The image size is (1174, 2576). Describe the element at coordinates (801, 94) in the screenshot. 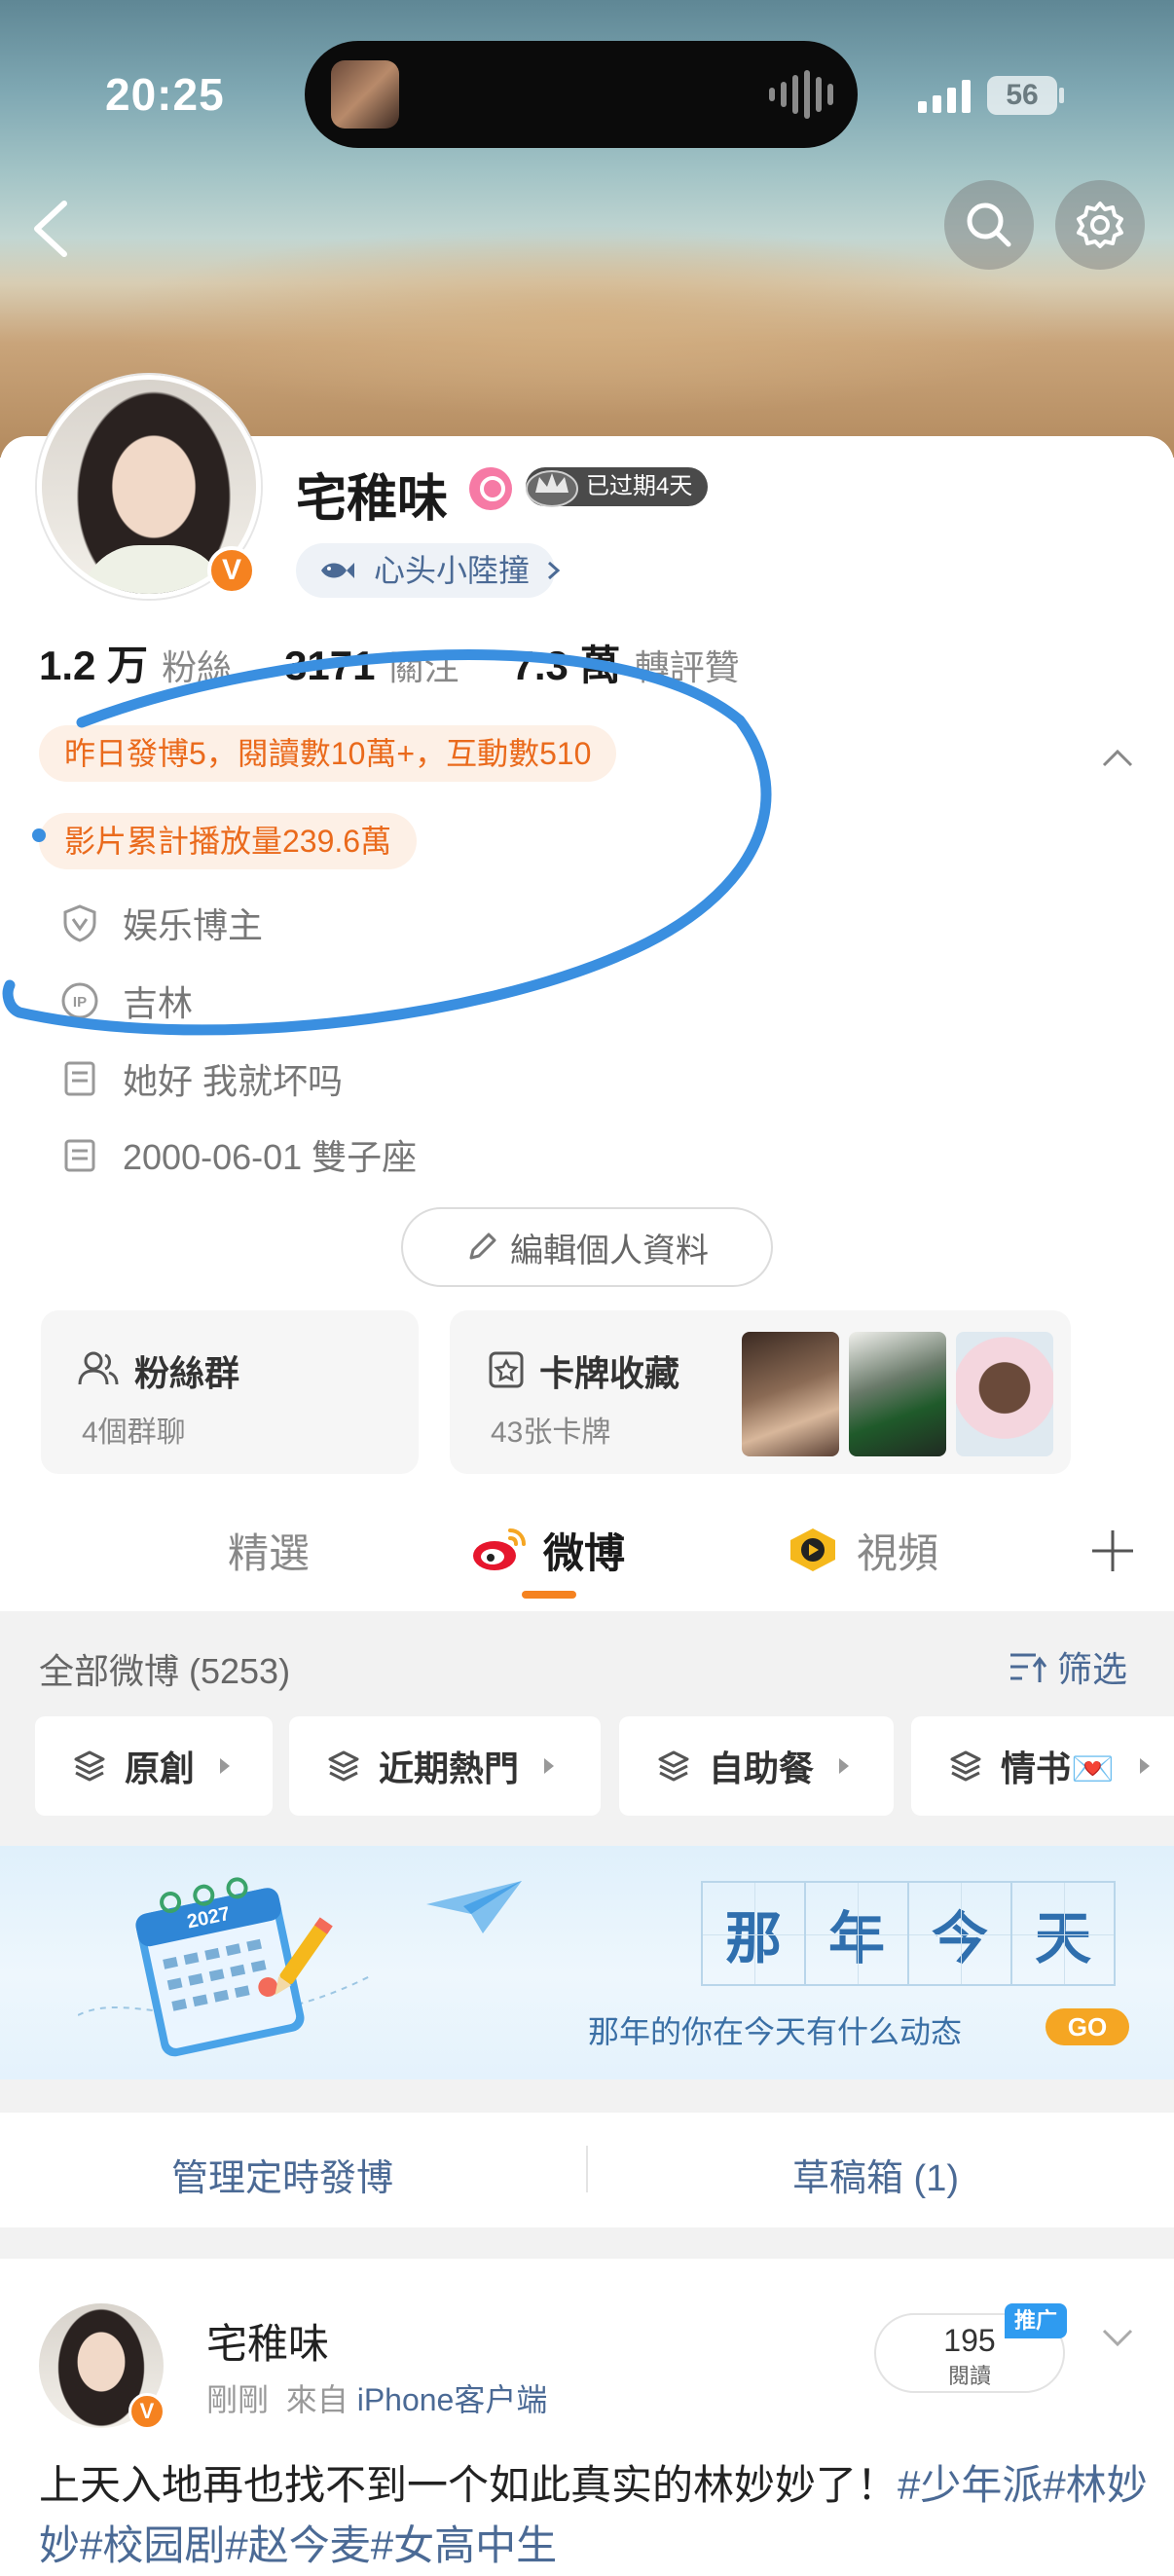

I see `audio-wave-icon` at that location.